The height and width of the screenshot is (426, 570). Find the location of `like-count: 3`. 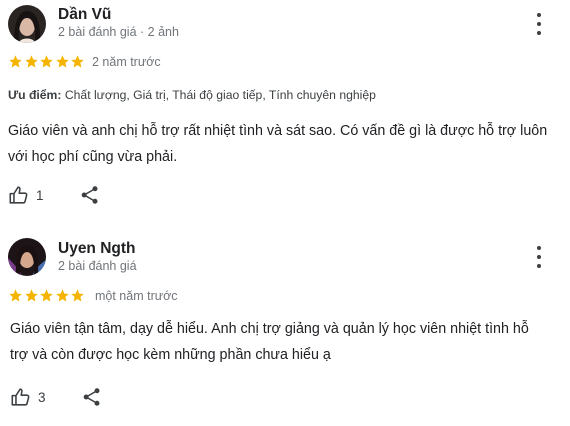

like-count: 3 is located at coordinates (42, 397).